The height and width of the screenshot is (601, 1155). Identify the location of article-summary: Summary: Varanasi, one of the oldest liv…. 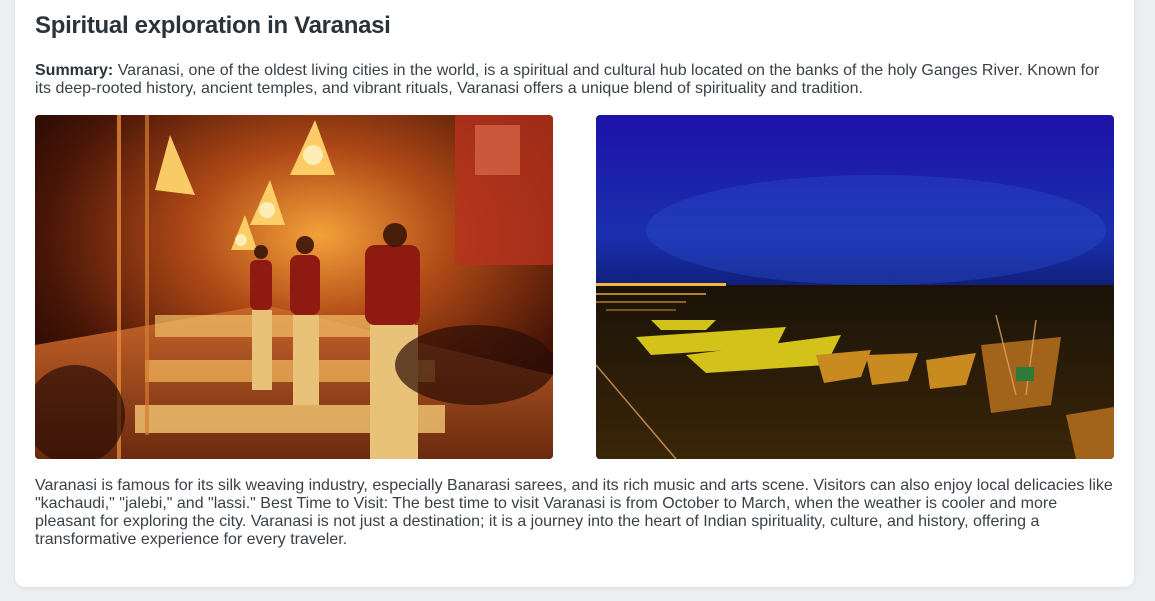
(575, 80).